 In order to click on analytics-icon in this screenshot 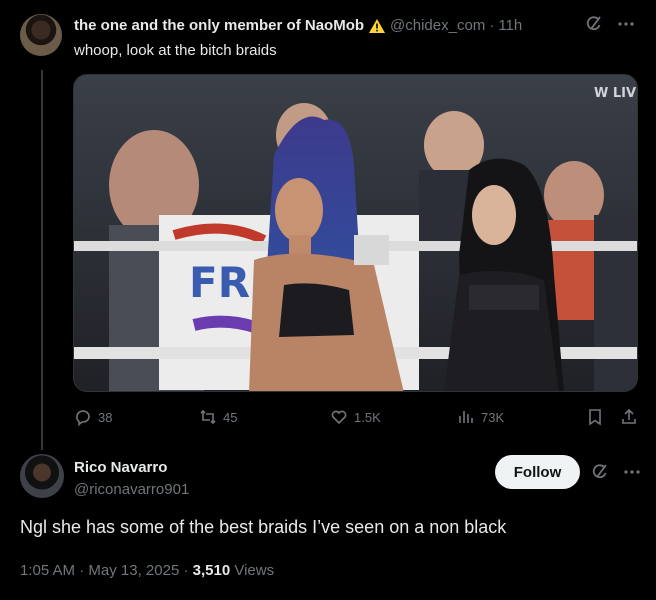, I will do `click(466, 417)`.